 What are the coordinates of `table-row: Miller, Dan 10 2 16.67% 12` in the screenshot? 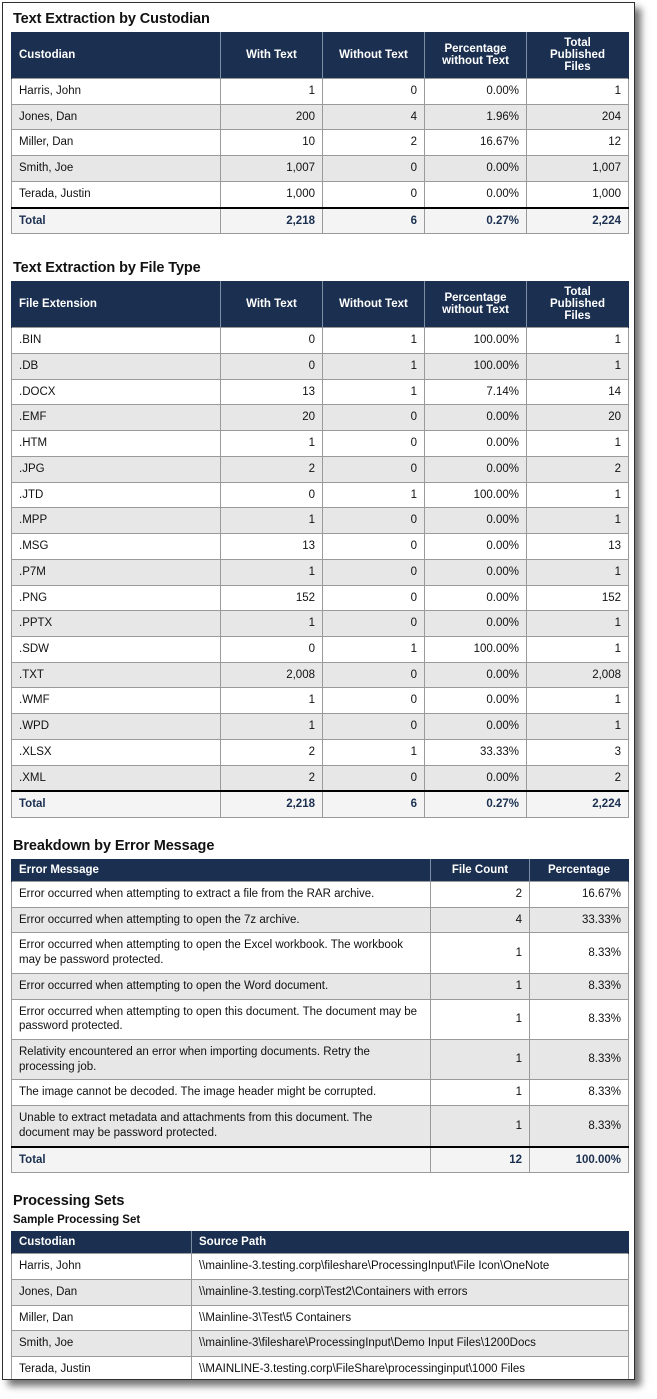 It's located at (320, 143).